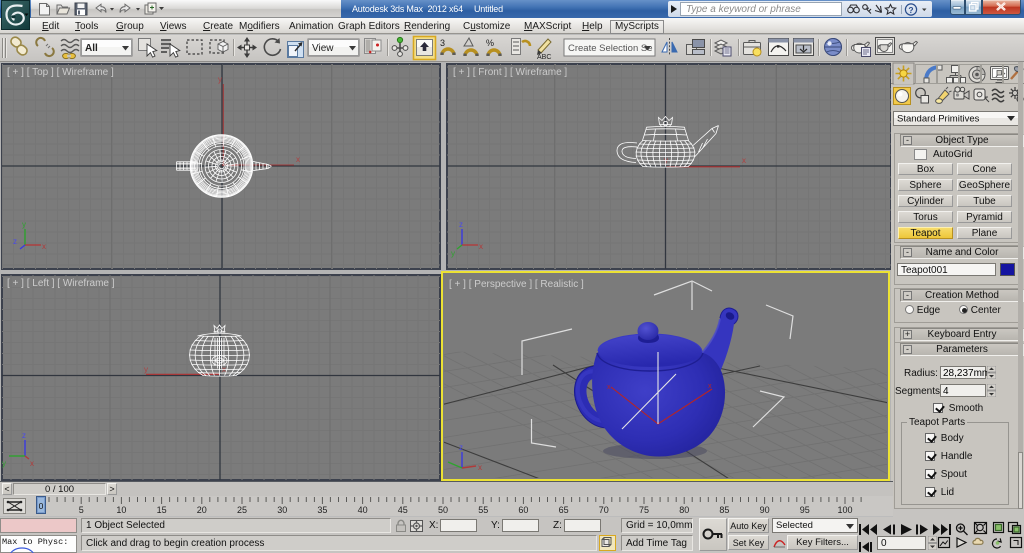 The image size is (1024, 553). What do you see at coordinates (765, 510) in the screenshot?
I see `svg-text: 90` at bounding box center [765, 510].